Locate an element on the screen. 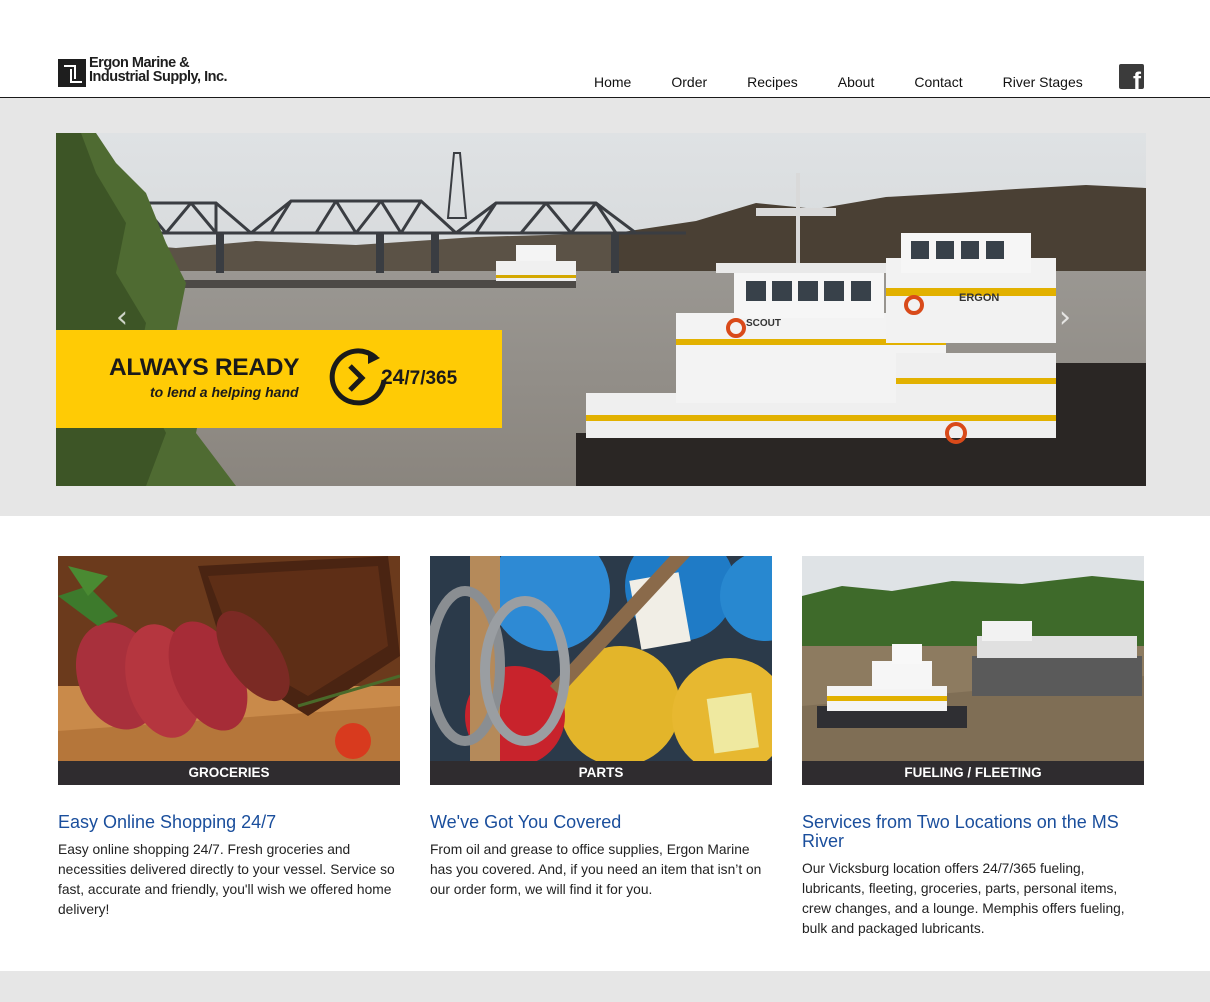 Image resolution: width=1210 pixels, height=1002 pixels. steak-photo is located at coordinates (229, 658).